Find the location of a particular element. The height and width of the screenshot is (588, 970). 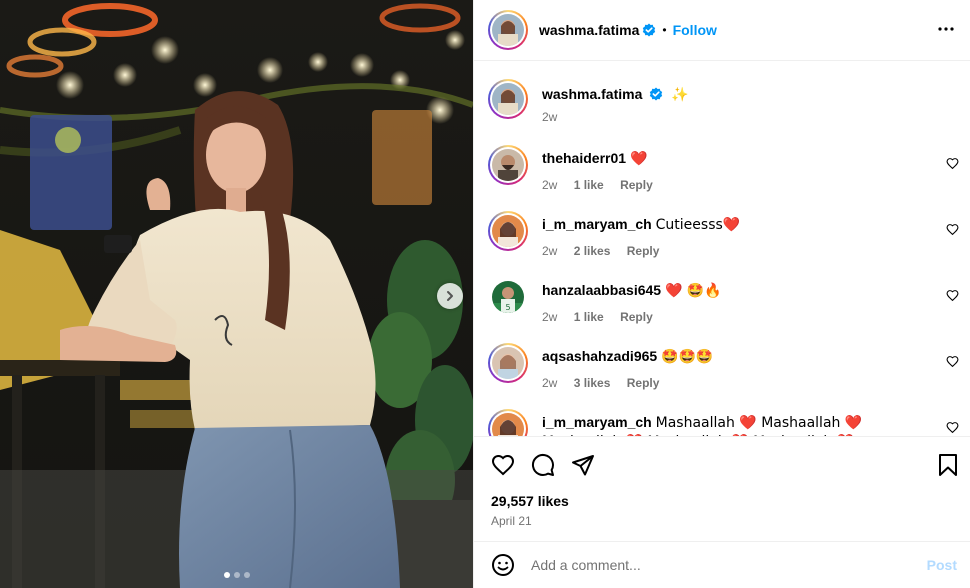

carousel-next-button is located at coordinates (450, 296).